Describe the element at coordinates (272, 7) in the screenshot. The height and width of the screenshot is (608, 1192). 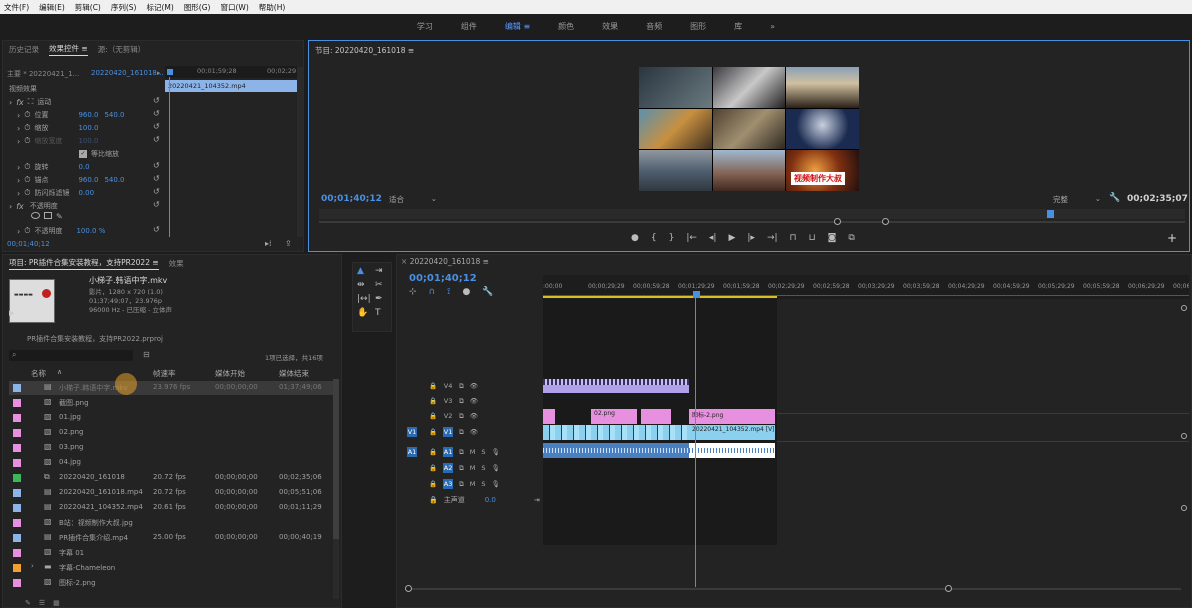
I see `menu-help: 帮助(H)` at that location.